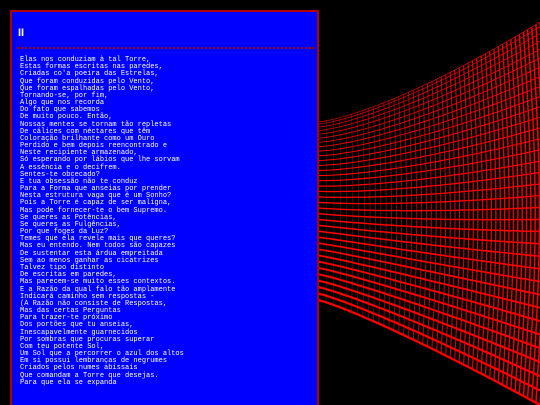 The height and width of the screenshot is (405, 540). What do you see at coordinates (21, 33) in the screenshot?
I see `section-heading: II` at bounding box center [21, 33].